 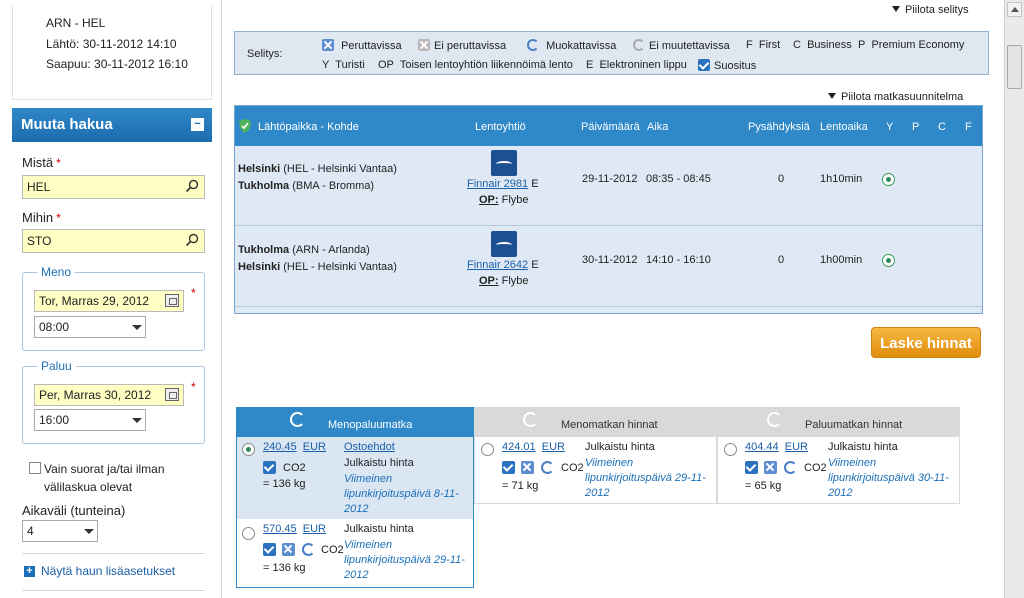 I want to click on legend-refundable: Peruttavissa, so click(x=362, y=45).